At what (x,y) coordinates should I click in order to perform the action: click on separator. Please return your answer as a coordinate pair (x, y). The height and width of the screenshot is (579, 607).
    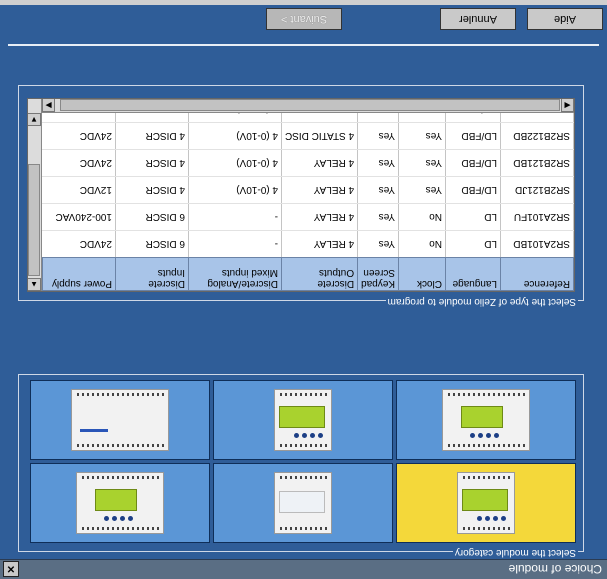
    Looking at the image, I should click on (303, 45).